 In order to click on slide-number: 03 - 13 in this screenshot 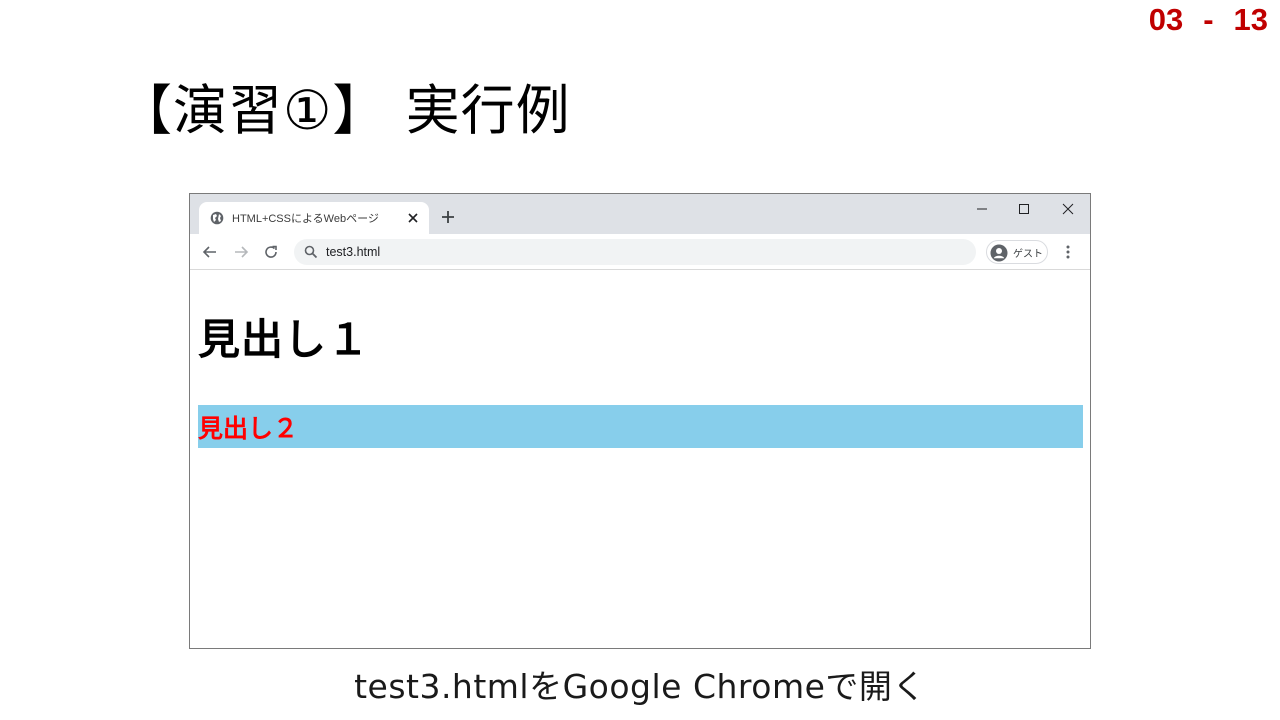, I will do `click(1208, 20)`.